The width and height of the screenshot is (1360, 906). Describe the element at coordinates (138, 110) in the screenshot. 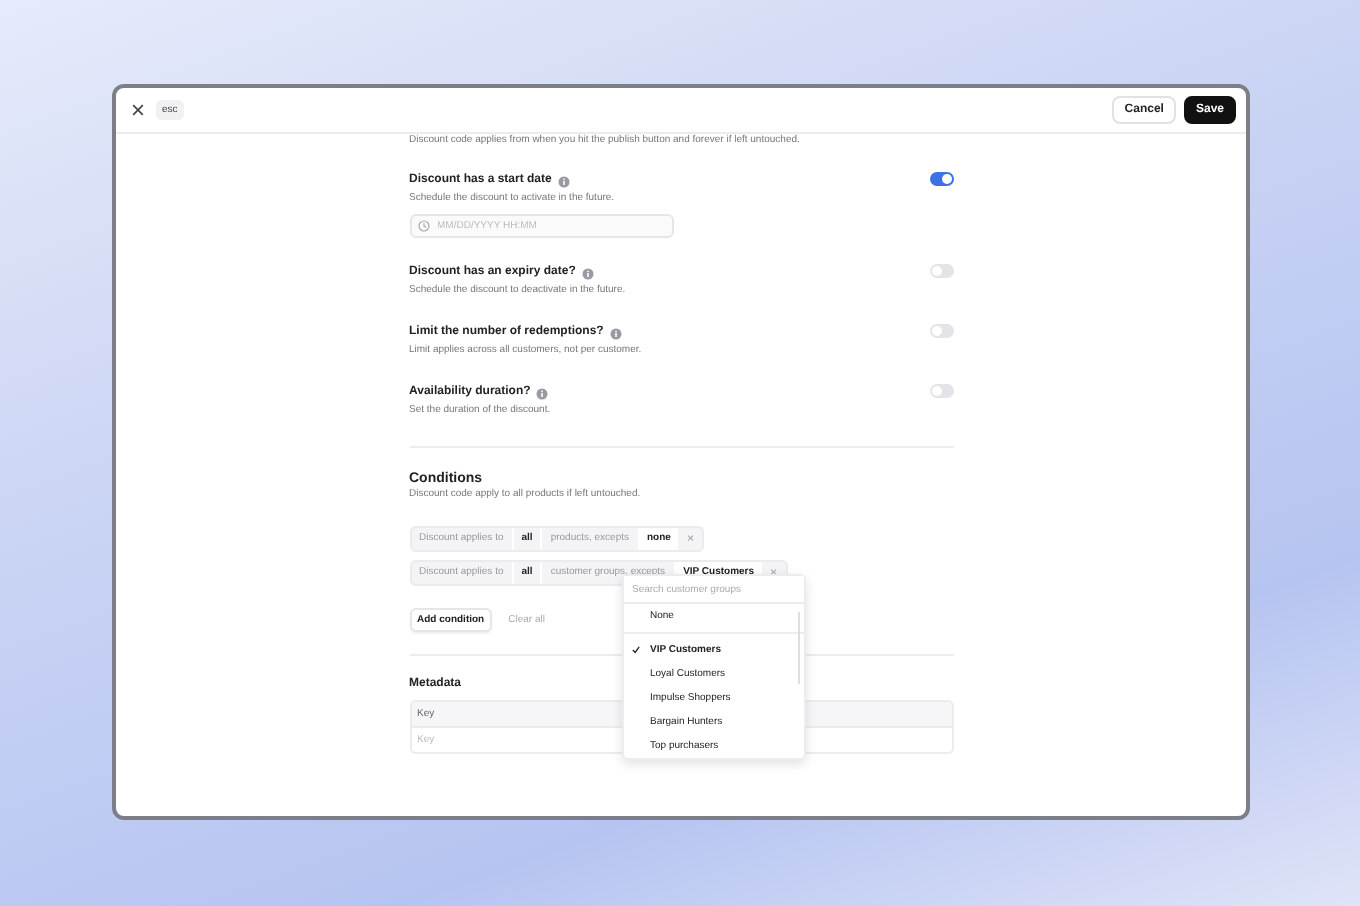

I see `close-icon` at that location.